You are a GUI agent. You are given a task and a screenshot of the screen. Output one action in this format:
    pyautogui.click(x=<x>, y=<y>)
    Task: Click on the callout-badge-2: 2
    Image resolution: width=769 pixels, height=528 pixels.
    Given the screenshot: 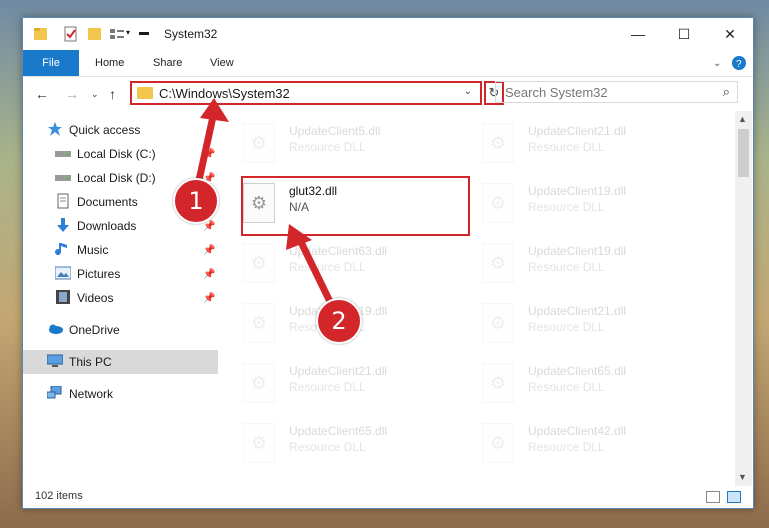 What is the action you would take?
    pyautogui.click(x=339, y=321)
    